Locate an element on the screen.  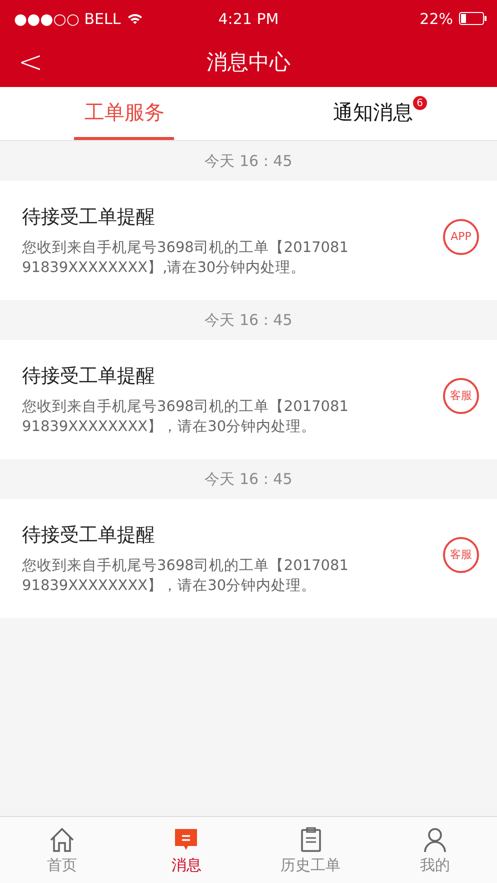
tab-bar-item: 历史工单 is located at coordinates (310, 850).